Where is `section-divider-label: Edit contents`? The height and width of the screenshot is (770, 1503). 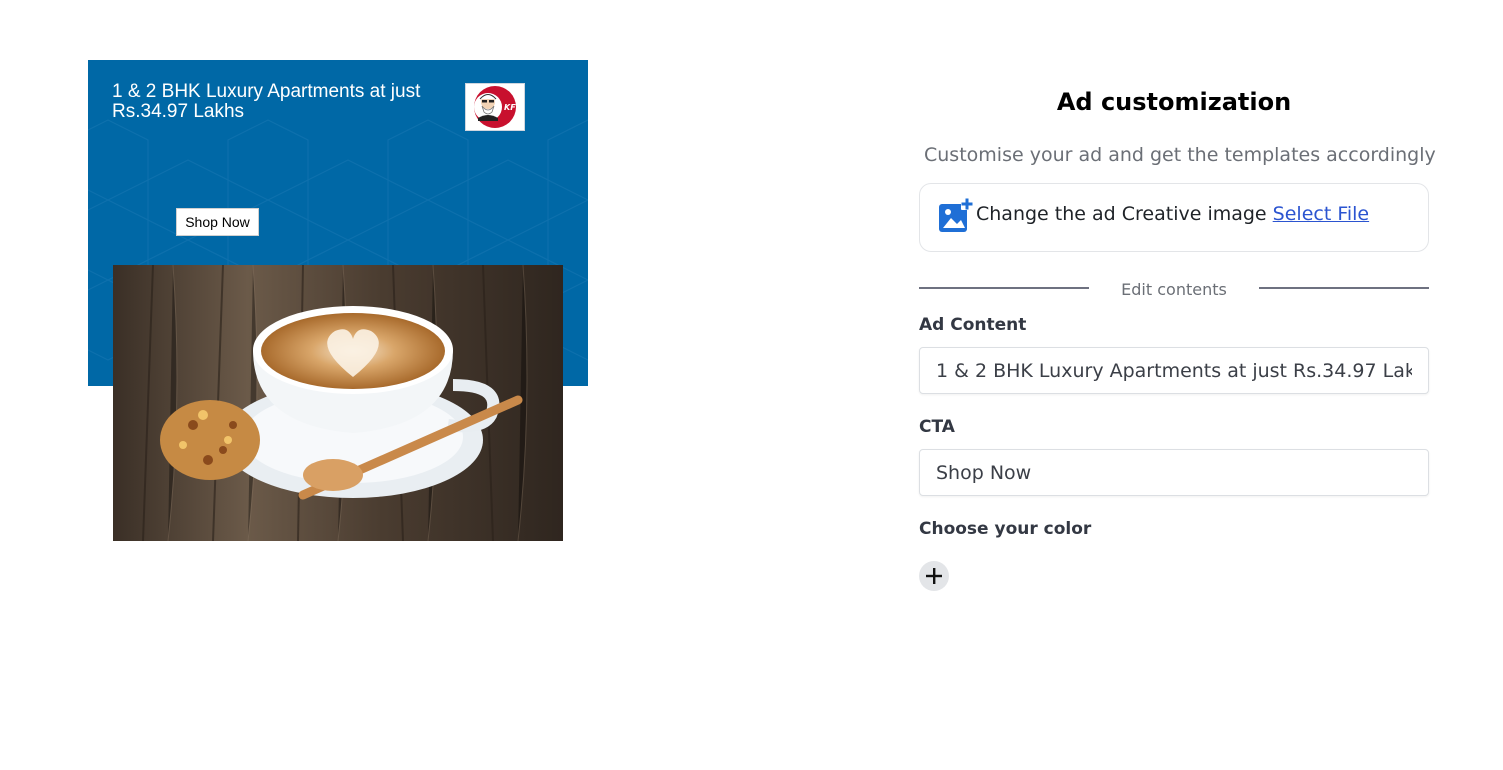 section-divider-label: Edit contents is located at coordinates (1174, 289).